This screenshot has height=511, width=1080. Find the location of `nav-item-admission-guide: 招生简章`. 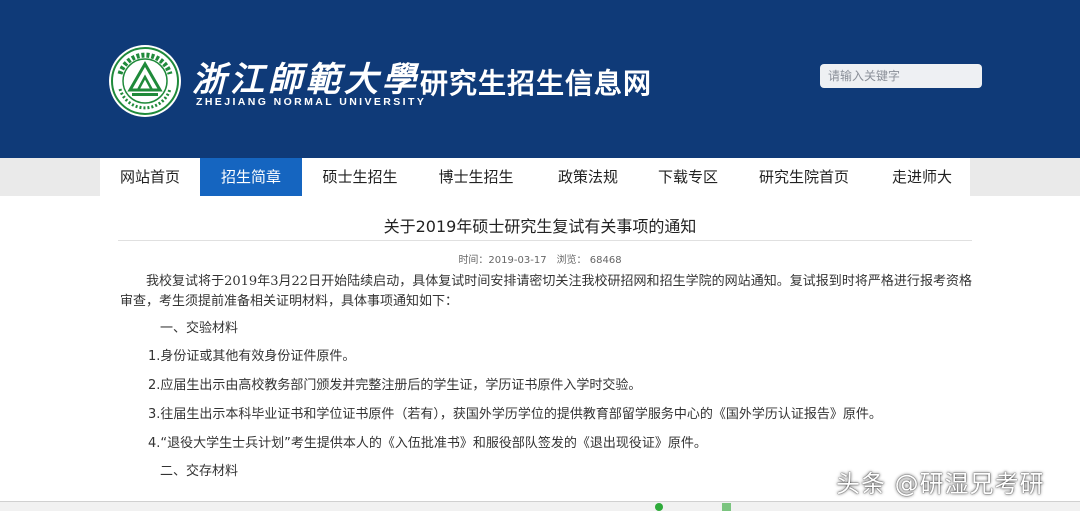

nav-item-admission-guide: 招生简章 is located at coordinates (251, 177).